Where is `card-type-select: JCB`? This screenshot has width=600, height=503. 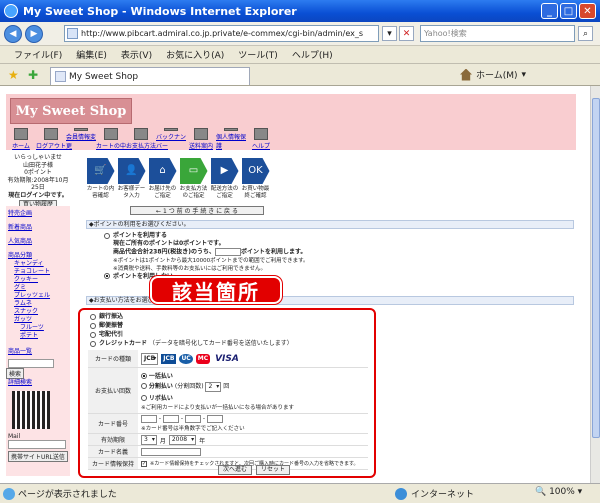
card-type-select: JCB is located at coordinates (150, 358).